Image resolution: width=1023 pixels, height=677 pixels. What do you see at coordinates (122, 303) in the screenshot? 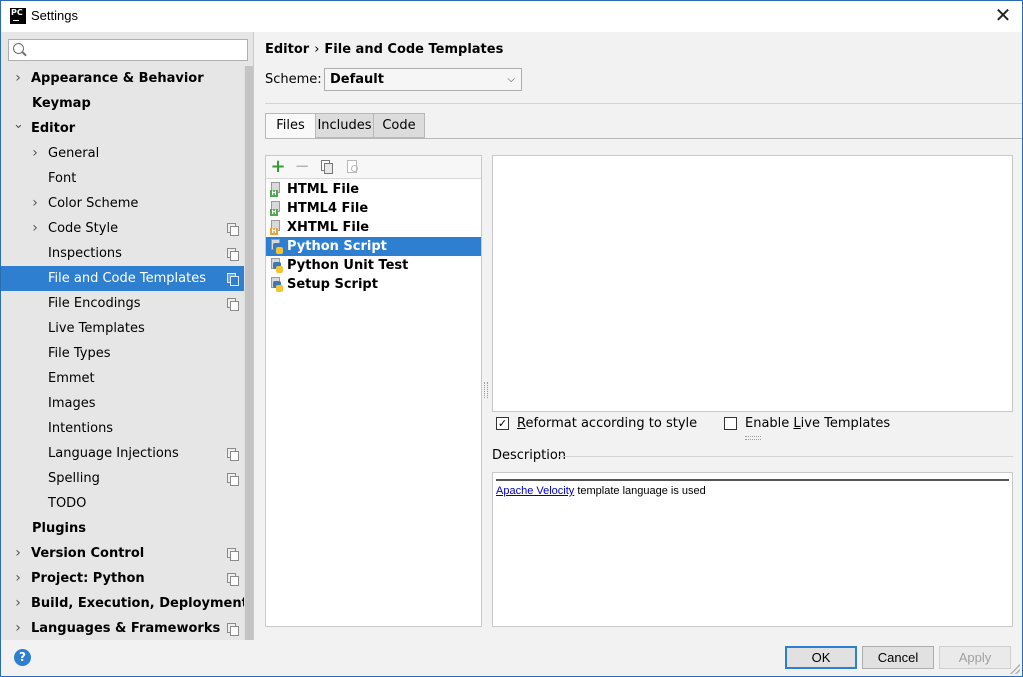
I see `sidebar-item-file-encodings: File Encodings` at bounding box center [122, 303].